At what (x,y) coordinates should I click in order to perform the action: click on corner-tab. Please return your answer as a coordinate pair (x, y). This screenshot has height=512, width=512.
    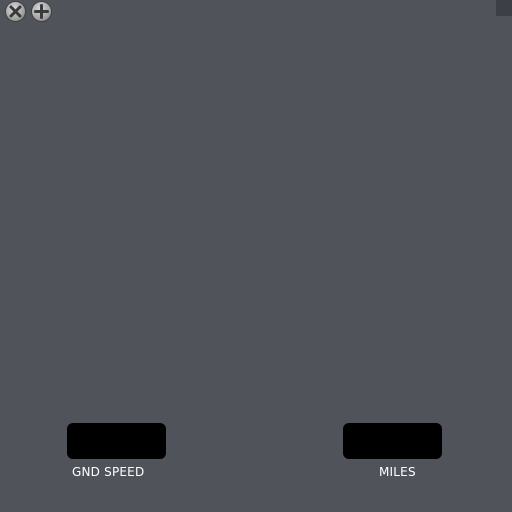
    Looking at the image, I should click on (504, 8).